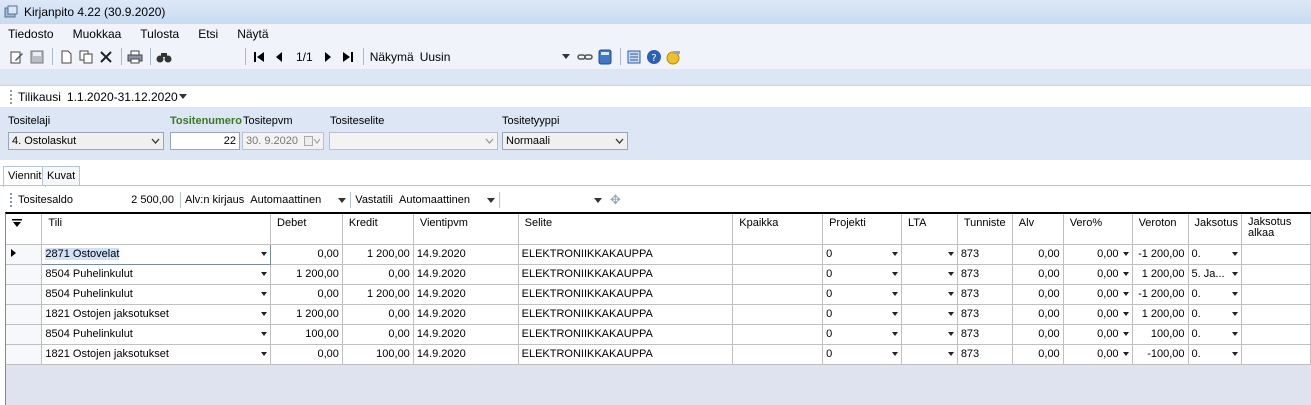 This screenshot has height=405, width=1311. I want to click on delete-icon, so click(106, 57).